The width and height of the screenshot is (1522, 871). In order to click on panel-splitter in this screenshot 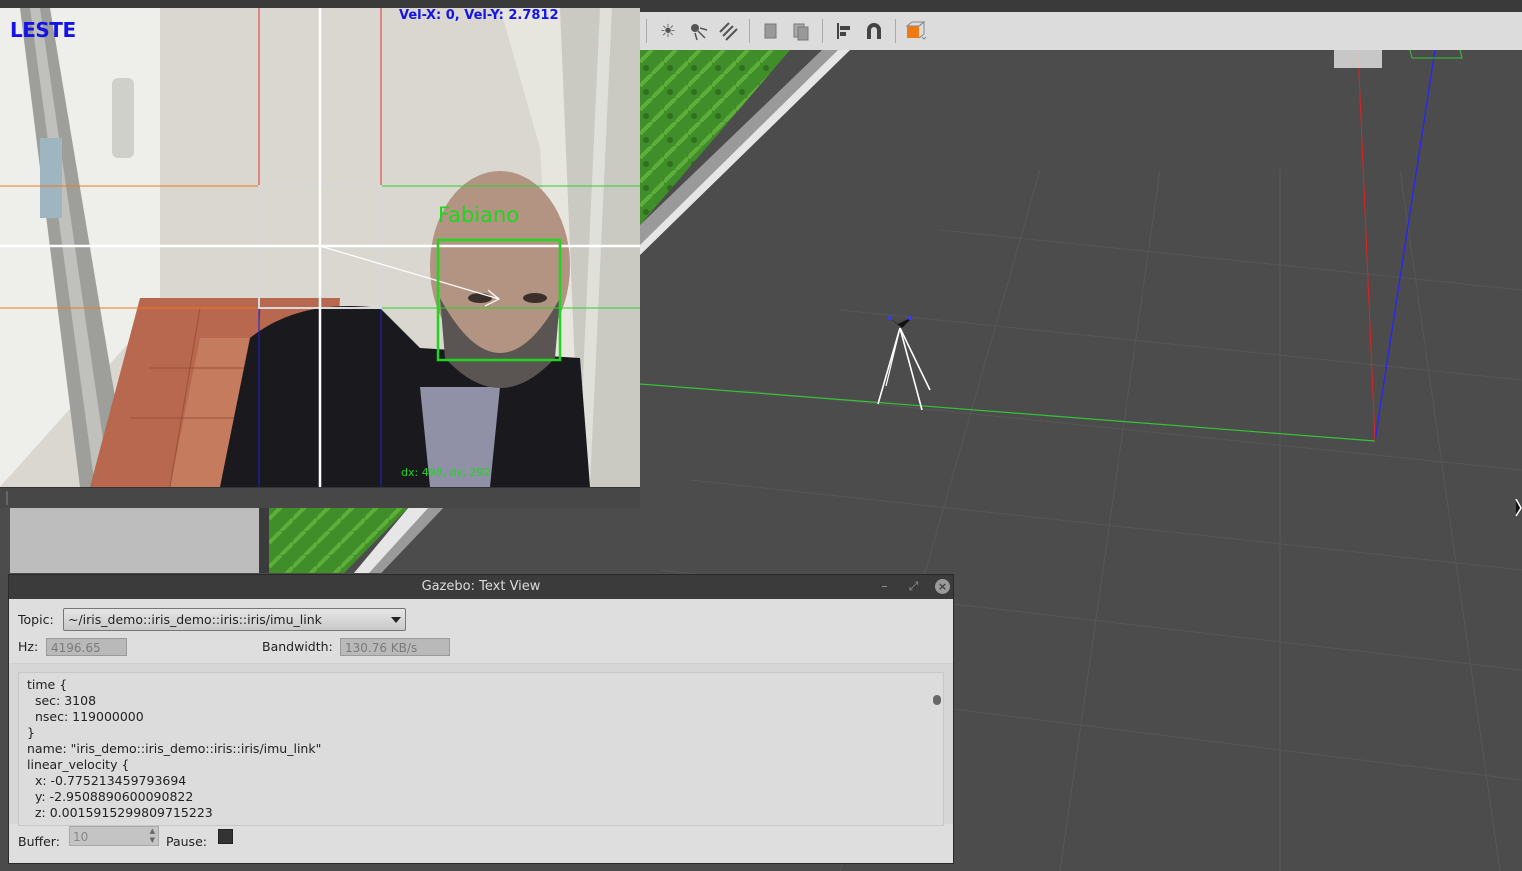, I will do `click(264, 540)`.